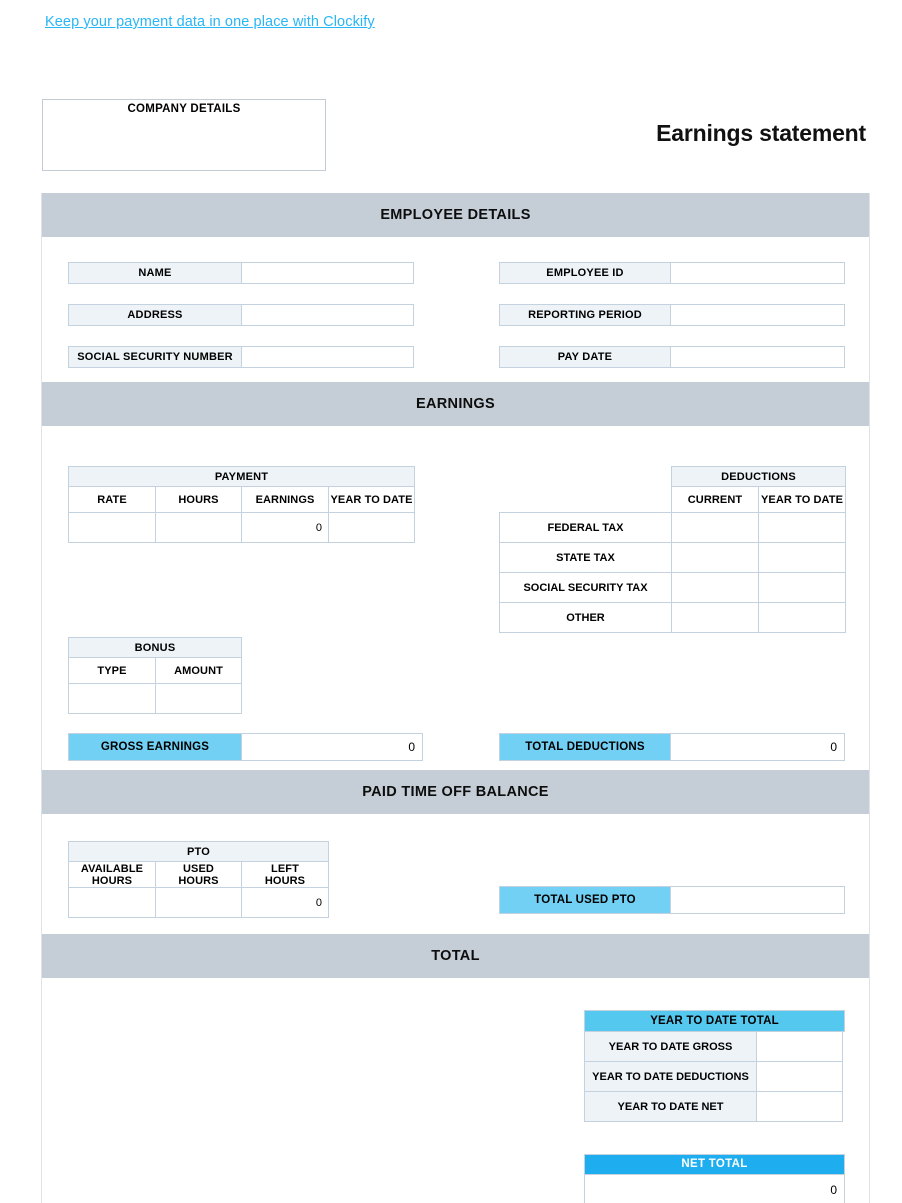 The height and width of the screenshot is (1203, 902). Describe the element at coordinates (585, 587) in the screenshot. I see `deductions-label-social-security-tax: SOCIAL SECURITY TAX` at that location.